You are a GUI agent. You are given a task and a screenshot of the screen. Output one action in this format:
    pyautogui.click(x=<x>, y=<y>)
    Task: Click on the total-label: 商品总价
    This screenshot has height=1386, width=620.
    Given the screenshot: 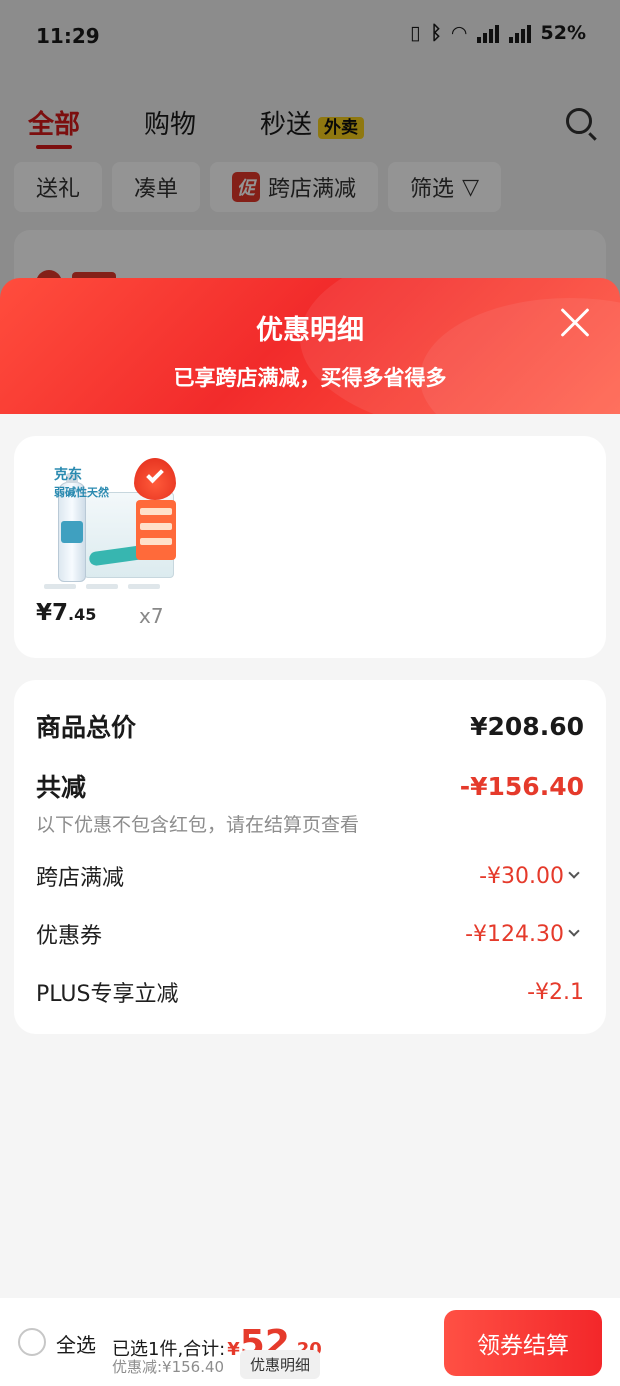 What is the action you would take?
    pyautogui.click(x=86, y=727)
    